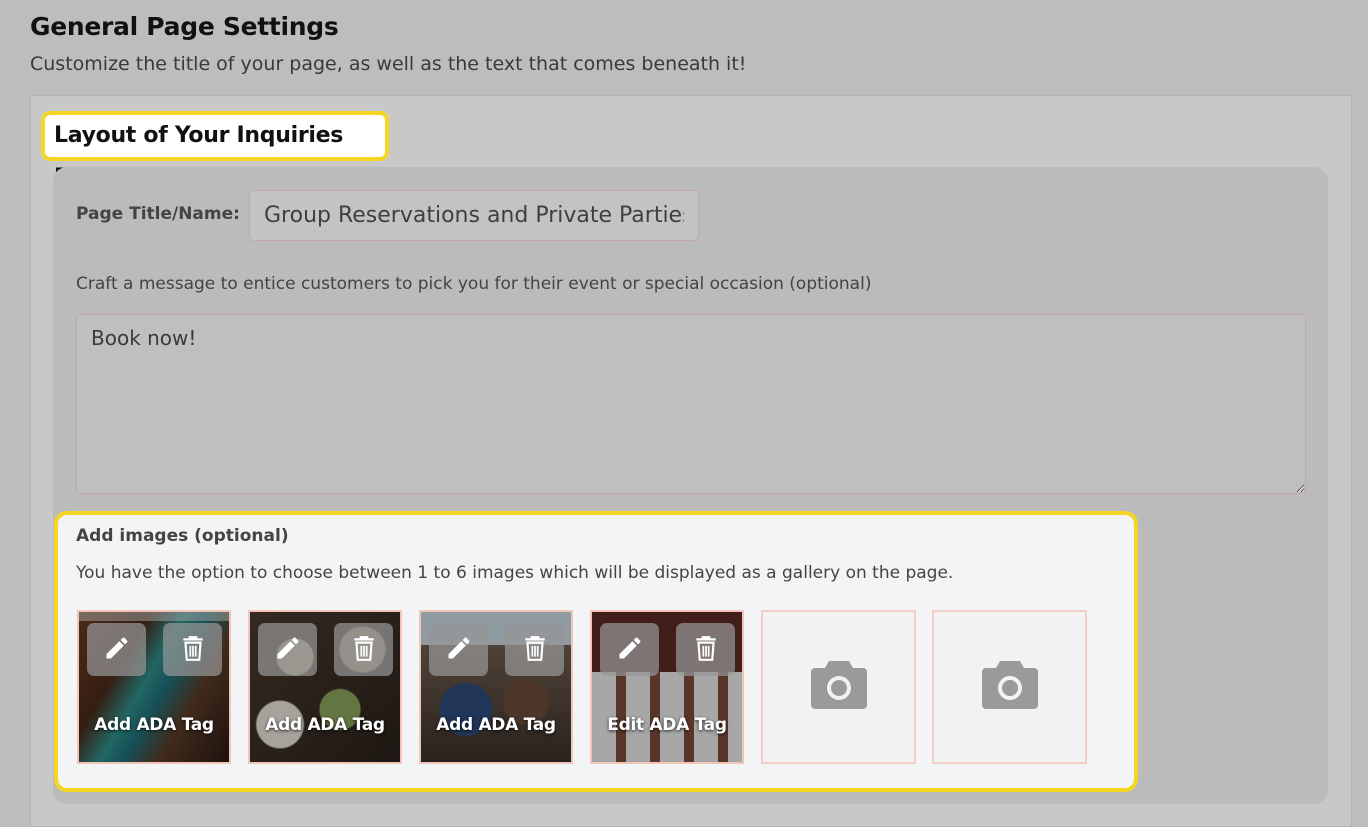  I want to click on ada-tag-button: Edit ADA Tag, so click(667, 725).